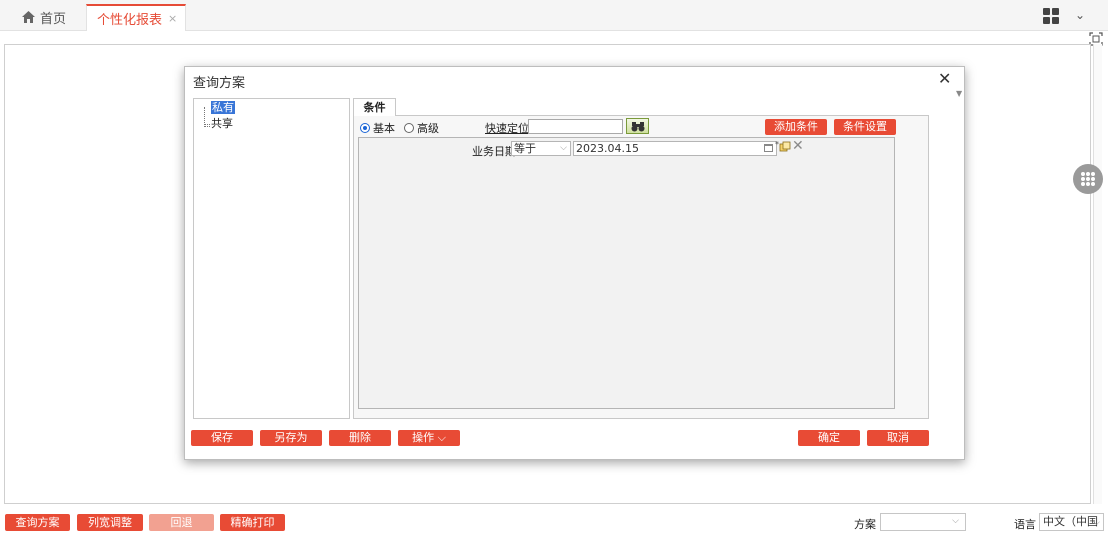 Image resolution: width=1108 pixels, height=539 pixels. What do you see at coordinates (541, 148) in the screenshot?
I see `condition-operator-select: 等于 ⌵` at bounding box center [541, 148].